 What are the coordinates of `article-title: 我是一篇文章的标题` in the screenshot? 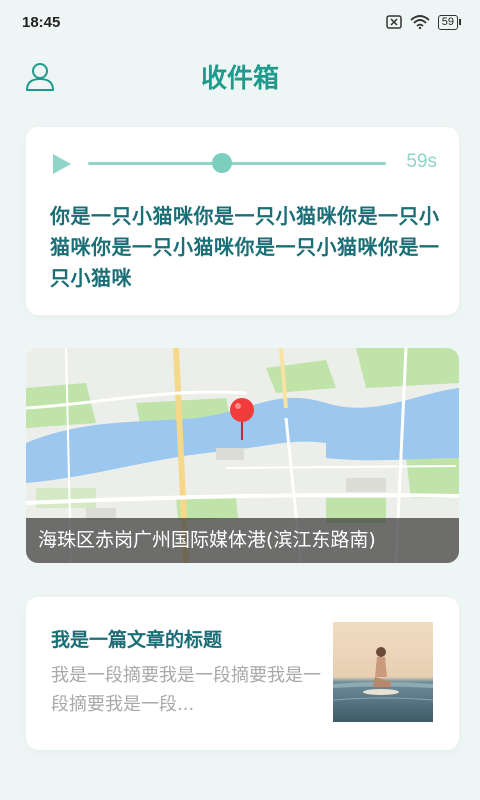 It's located at (137, 640).